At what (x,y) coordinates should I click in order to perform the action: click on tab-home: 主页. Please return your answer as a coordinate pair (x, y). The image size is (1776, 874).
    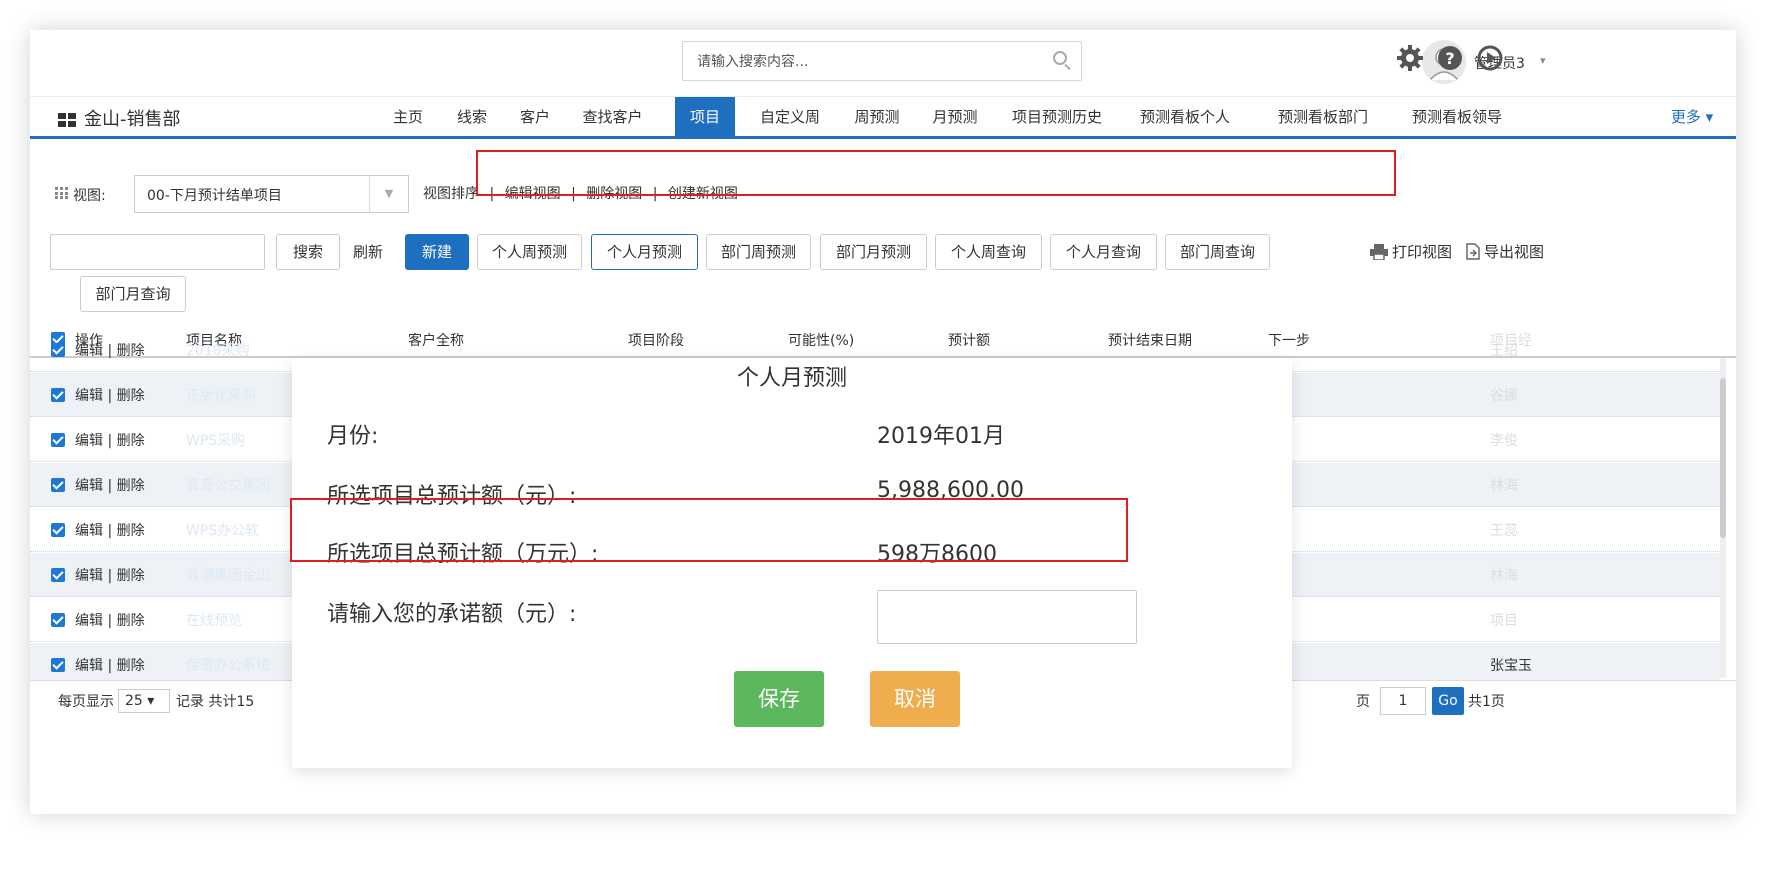
    Looking at the image, I should click on (408, 117).